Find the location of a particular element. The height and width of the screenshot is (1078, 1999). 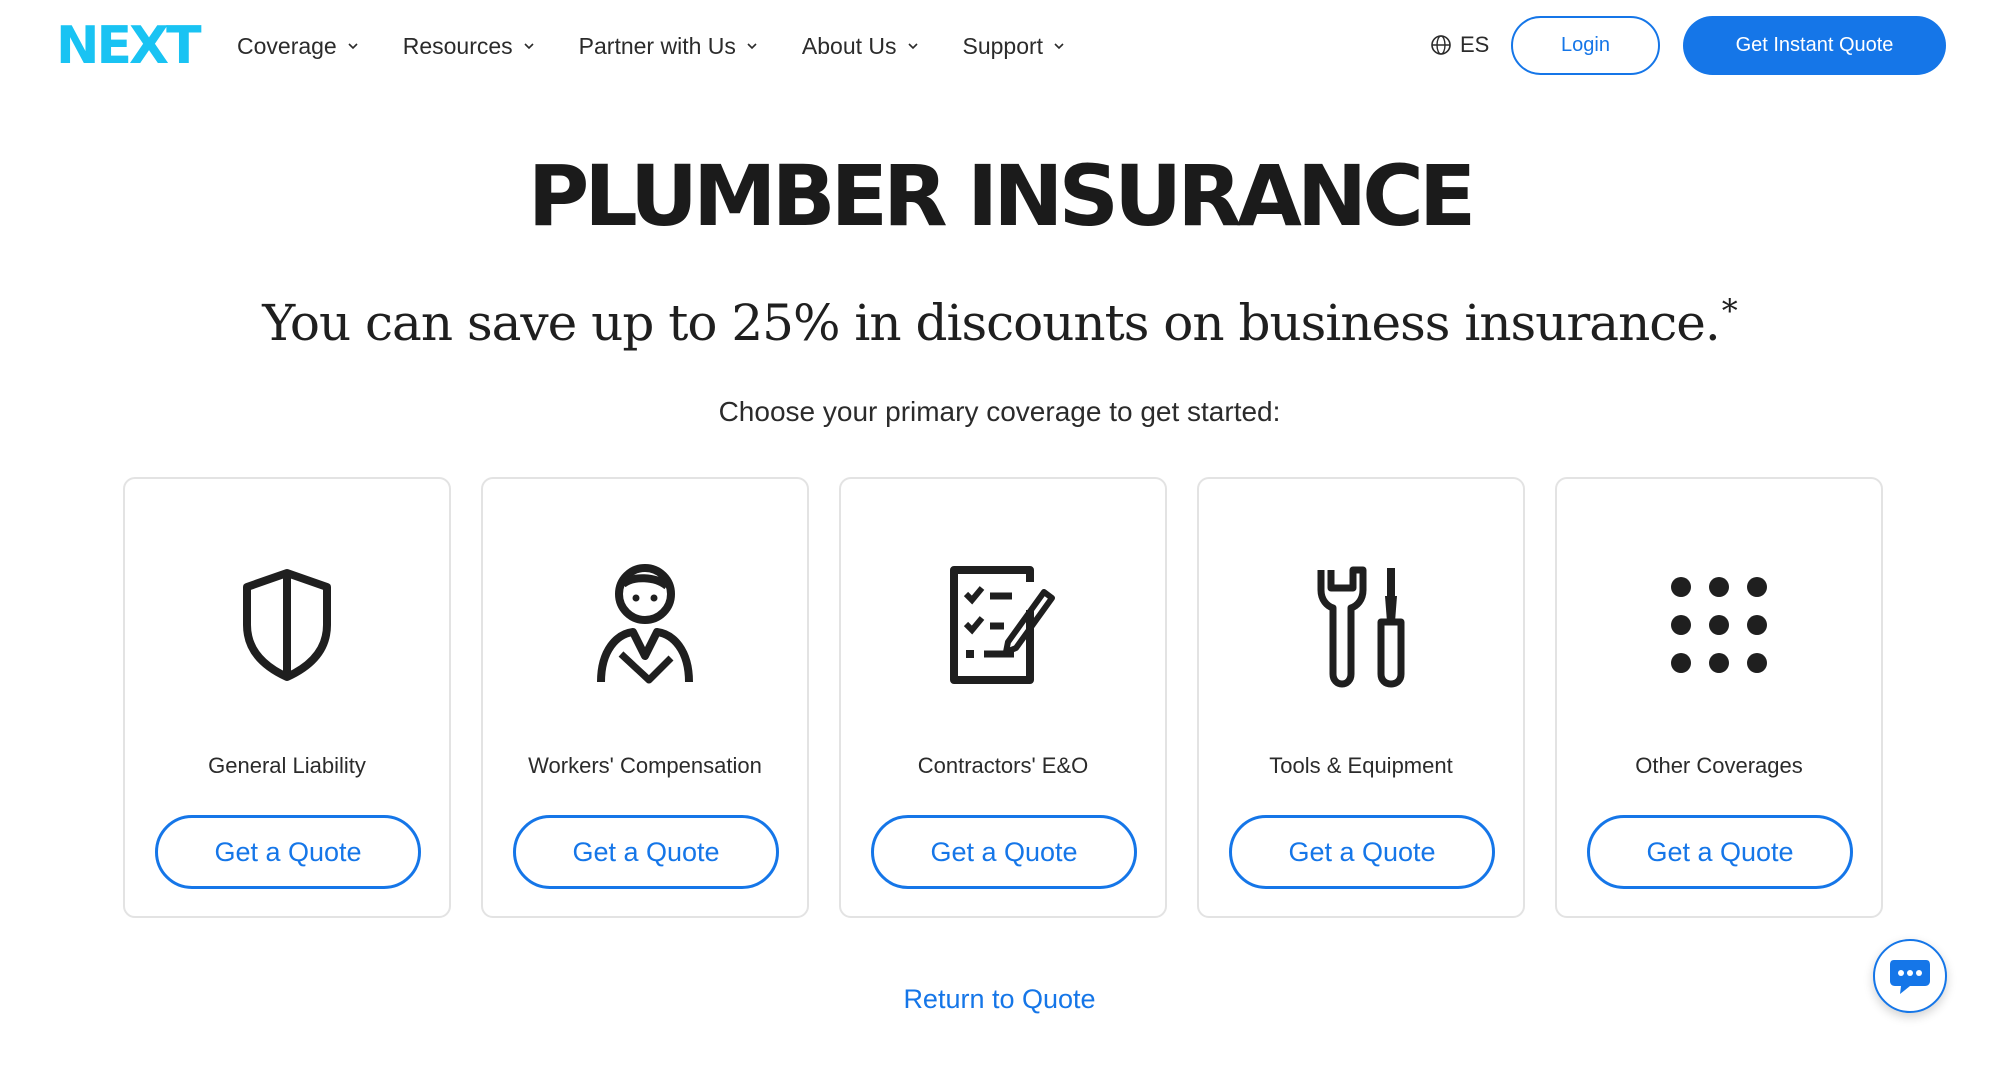

chat-button is located at coordinates (1910, 976).